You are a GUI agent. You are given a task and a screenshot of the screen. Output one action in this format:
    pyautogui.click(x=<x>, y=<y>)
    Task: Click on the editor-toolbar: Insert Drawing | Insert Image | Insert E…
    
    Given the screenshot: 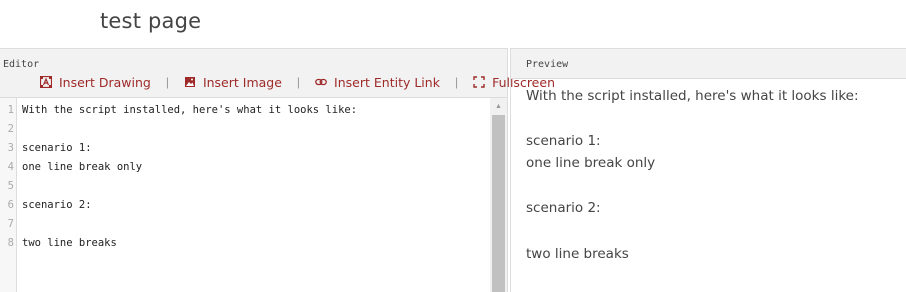 What is the action you would take?
    pyautogui.click(x=297, y=82)
    